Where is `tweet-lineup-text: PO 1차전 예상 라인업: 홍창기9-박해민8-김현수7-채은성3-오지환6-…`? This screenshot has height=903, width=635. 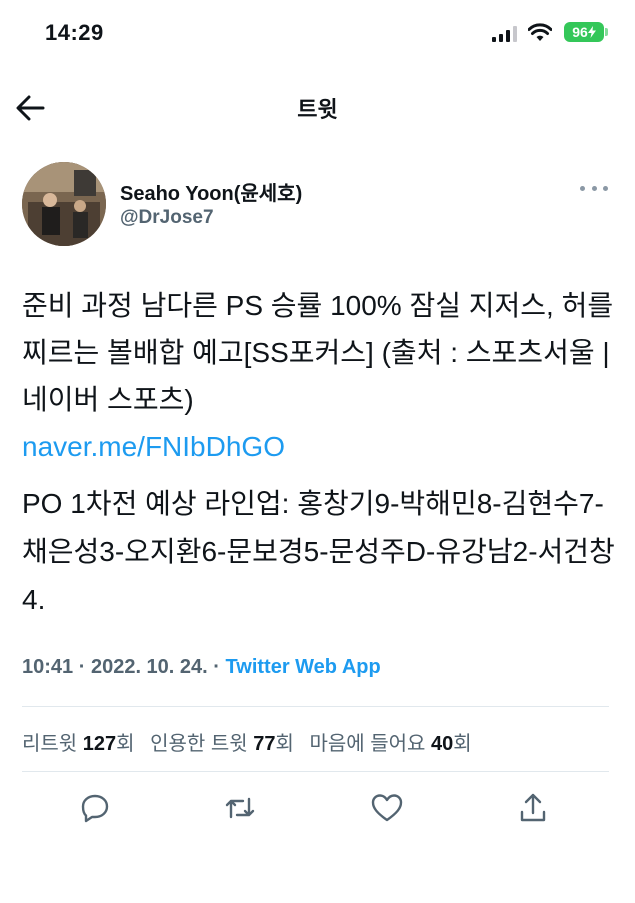 tweet-lineup-text: PO 1차전 예상 라인업: 홍창기9-박해민8-김현수7-채은성3-오지환6-… is located at coordinates (318, 551).